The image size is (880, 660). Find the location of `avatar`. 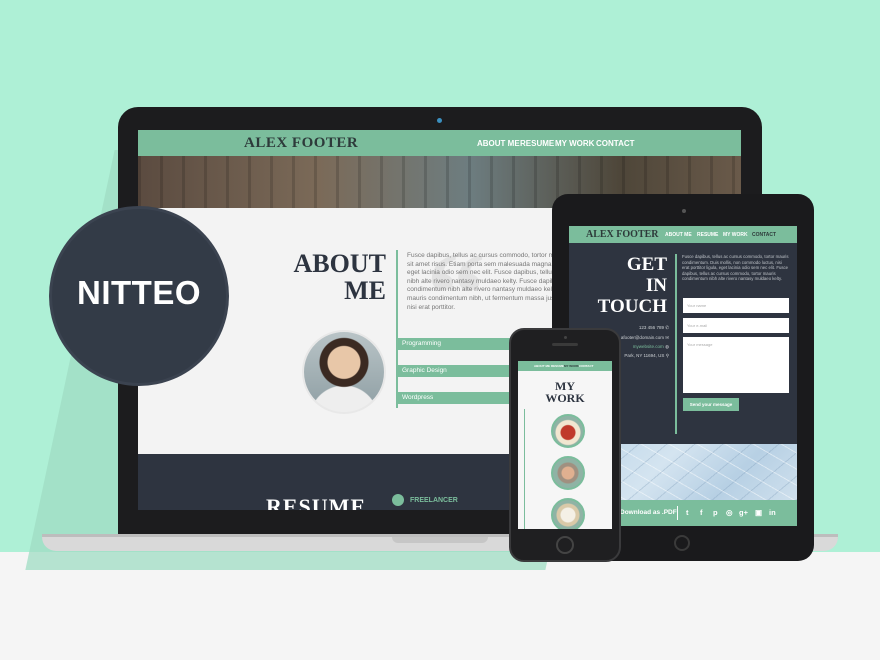

avatar is located at coordinates (344, 372).